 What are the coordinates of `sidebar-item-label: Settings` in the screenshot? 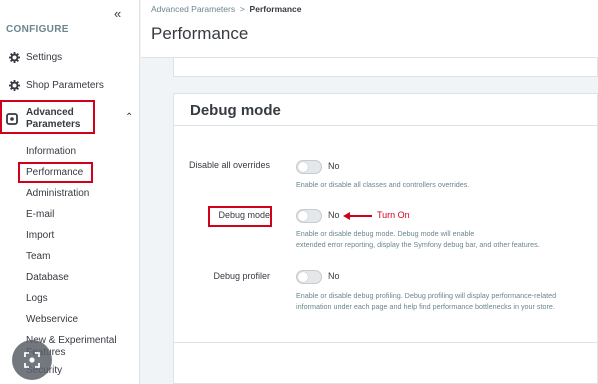 It's located at (44, 57).